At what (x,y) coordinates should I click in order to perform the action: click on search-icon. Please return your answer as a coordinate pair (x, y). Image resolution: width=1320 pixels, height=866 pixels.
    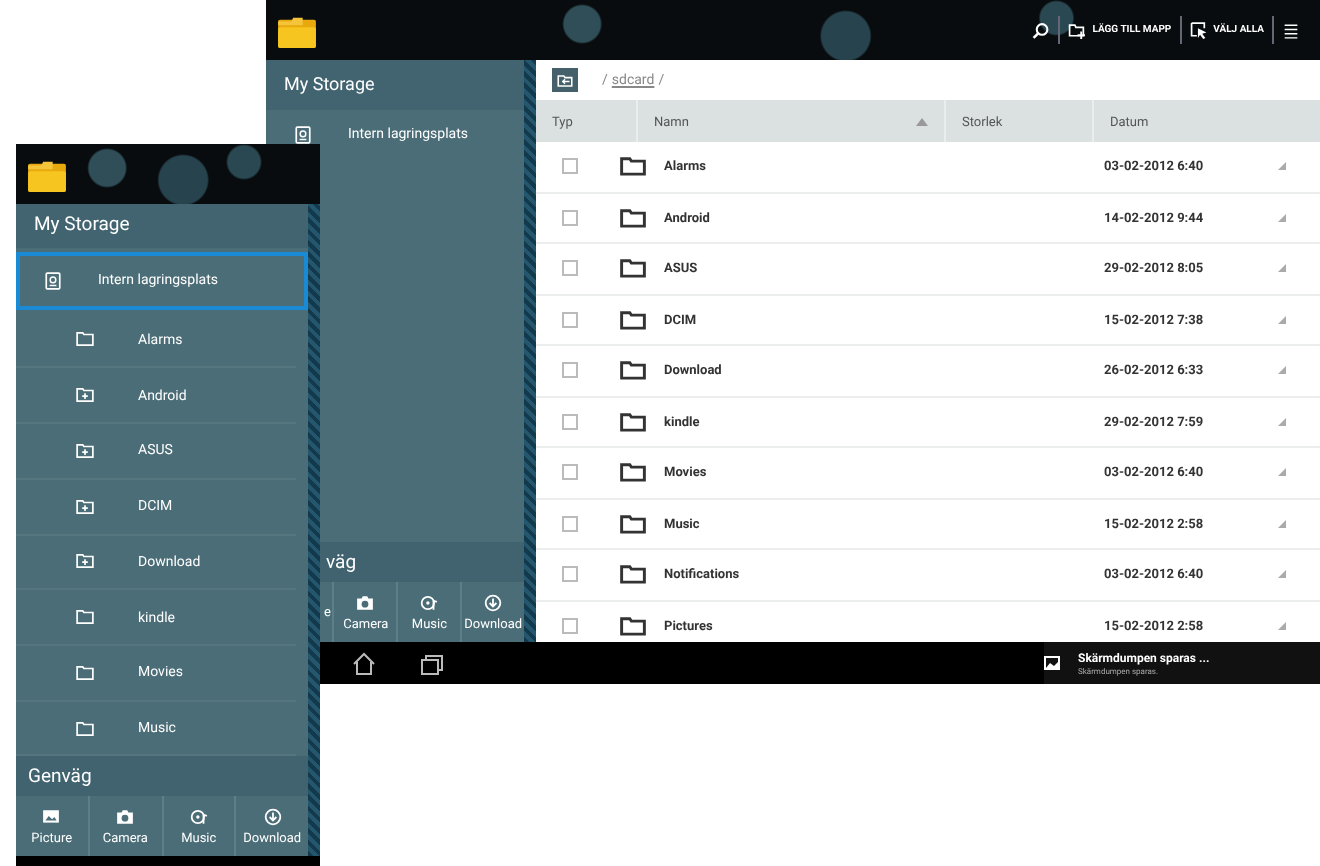
    Looking at the image, I should click on (1041, 30).